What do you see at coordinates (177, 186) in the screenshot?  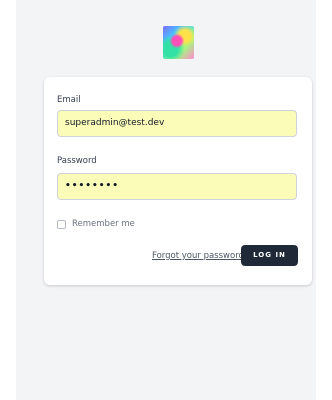 I see `password-field: ••••••••` at bounding box center [177, 186].